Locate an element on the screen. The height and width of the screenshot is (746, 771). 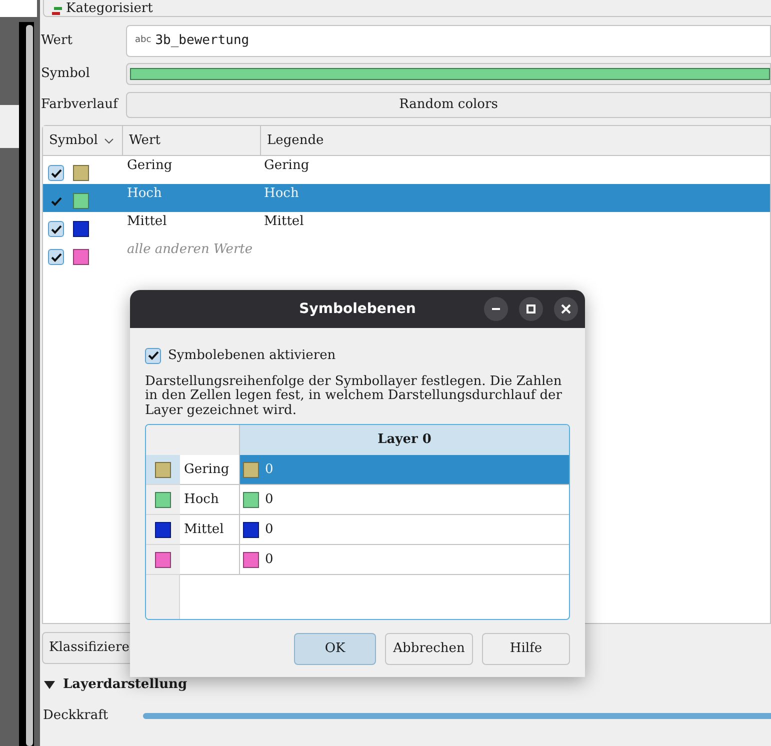
description: Darstellungsreihenfolge der Symbollayer festlegen. Die Zahlen in den Zellen legen fest, in welchem Darstellungsdurchlauf der Layer gezeichnet wird. is located at coordinates (354, 396).